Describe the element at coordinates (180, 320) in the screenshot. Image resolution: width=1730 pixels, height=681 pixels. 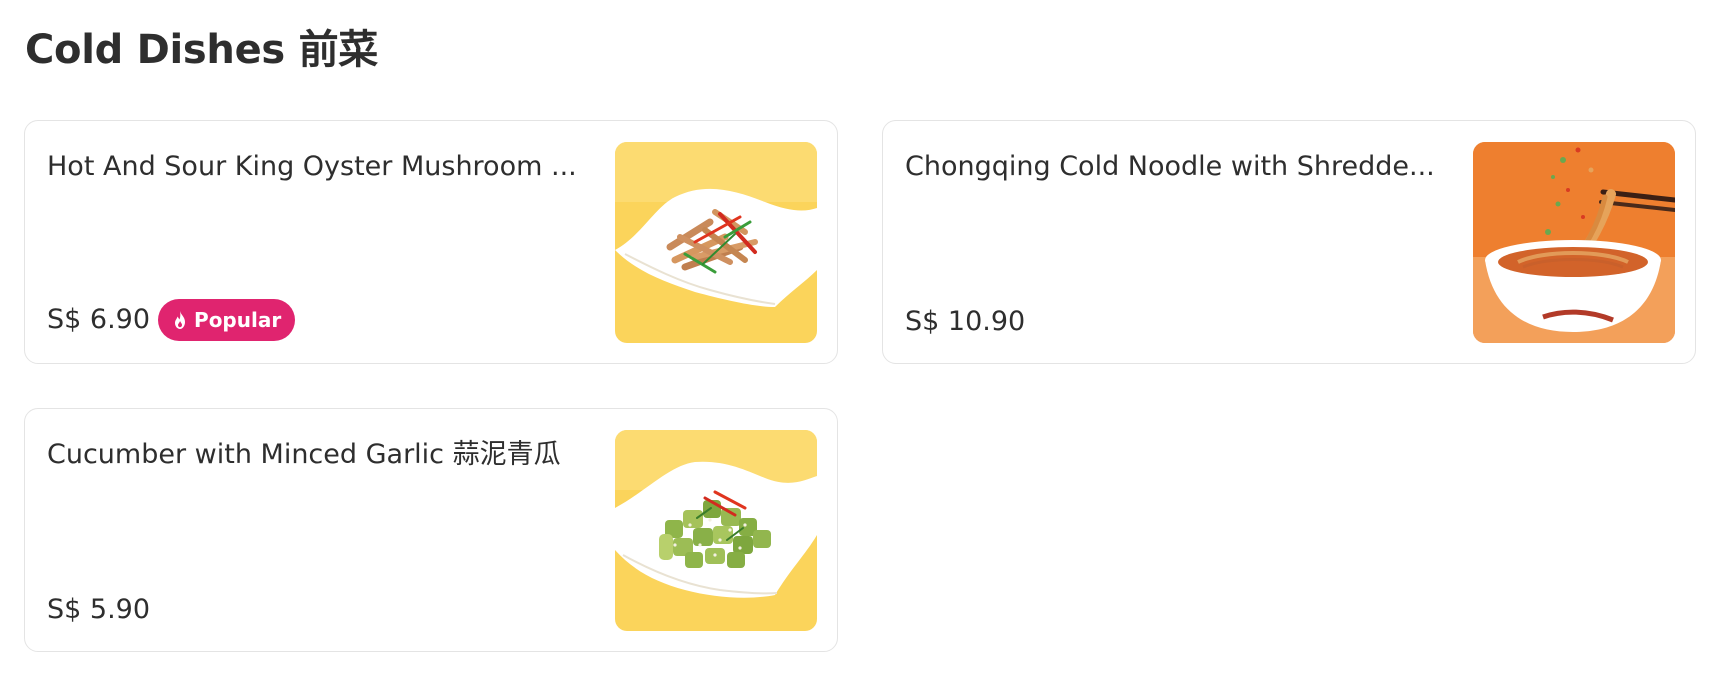
I see `flame-icon` at that location.